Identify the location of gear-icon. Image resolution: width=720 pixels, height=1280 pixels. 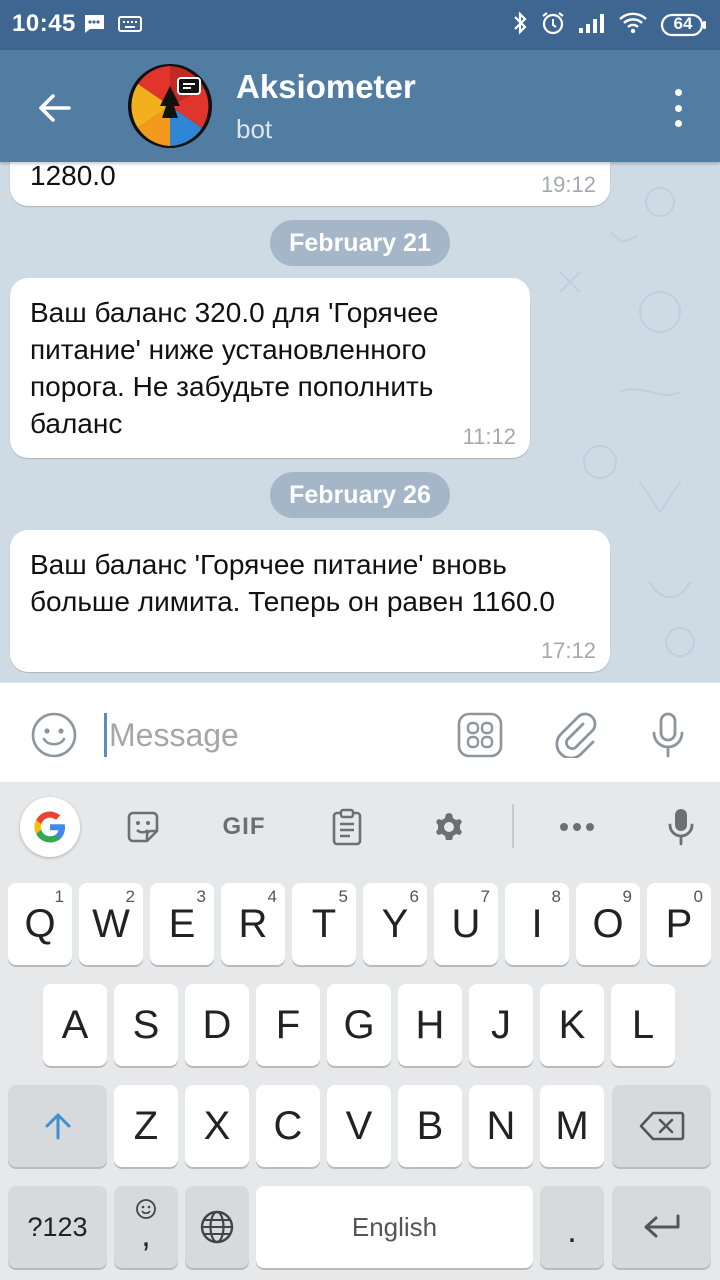
(449, 826).